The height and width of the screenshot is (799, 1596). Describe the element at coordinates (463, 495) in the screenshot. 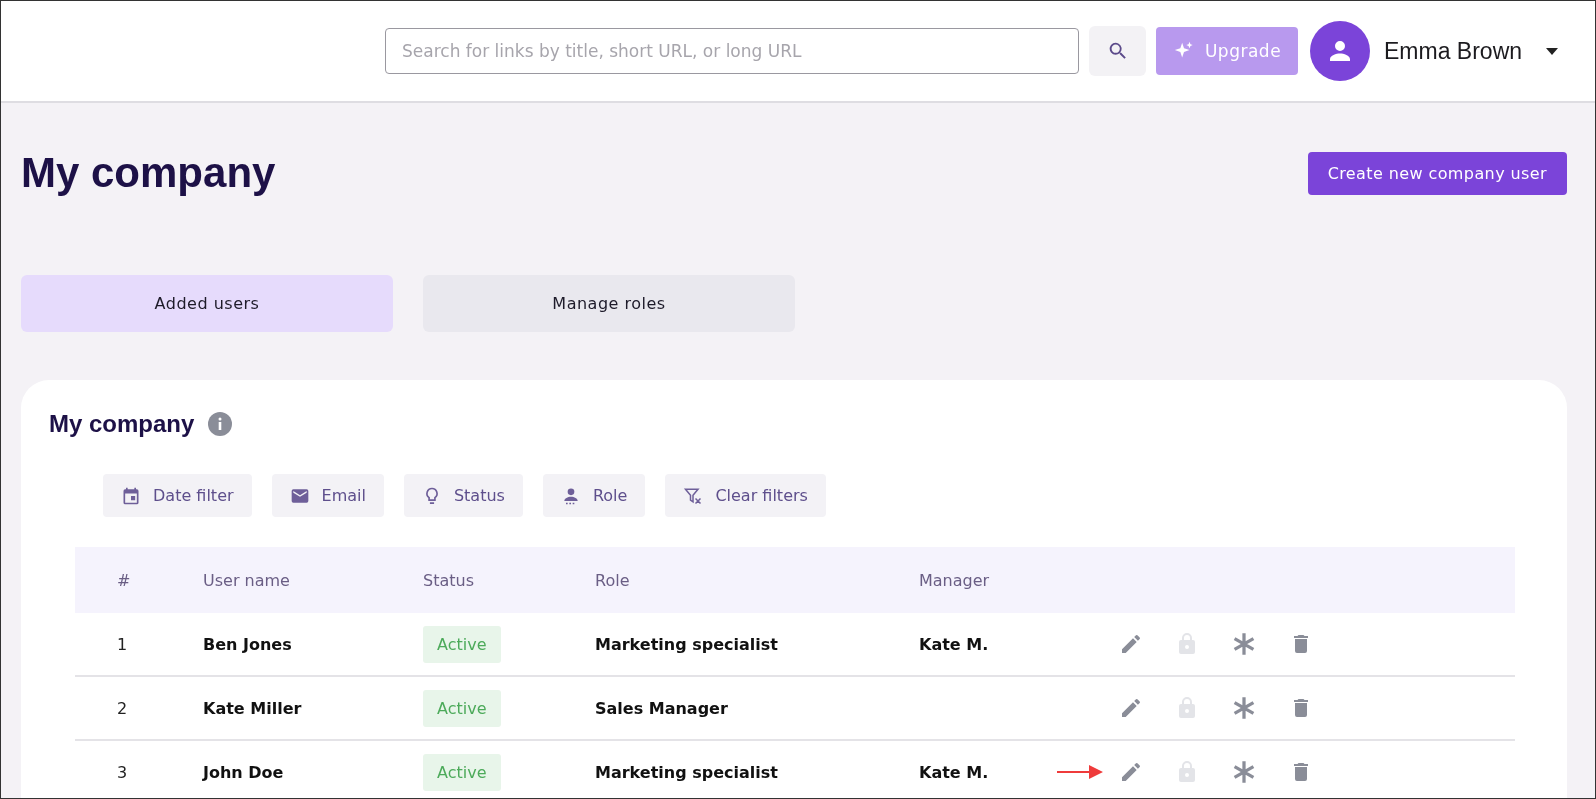

I see `filter-button: Status` at that location.